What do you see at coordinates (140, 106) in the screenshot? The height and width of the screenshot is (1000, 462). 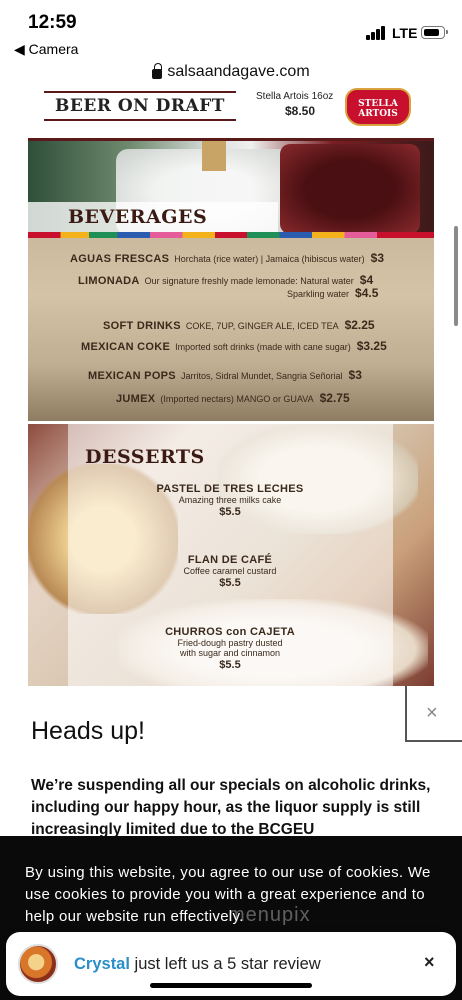 I see `beer-on-draft-heading: BEER ON DRAFT` at bounding box center [140, 106].